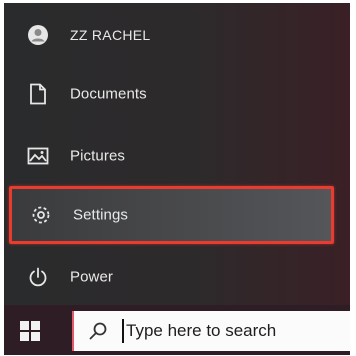  I want to click on search-placeholder: Type here to search, so click(201, 330).